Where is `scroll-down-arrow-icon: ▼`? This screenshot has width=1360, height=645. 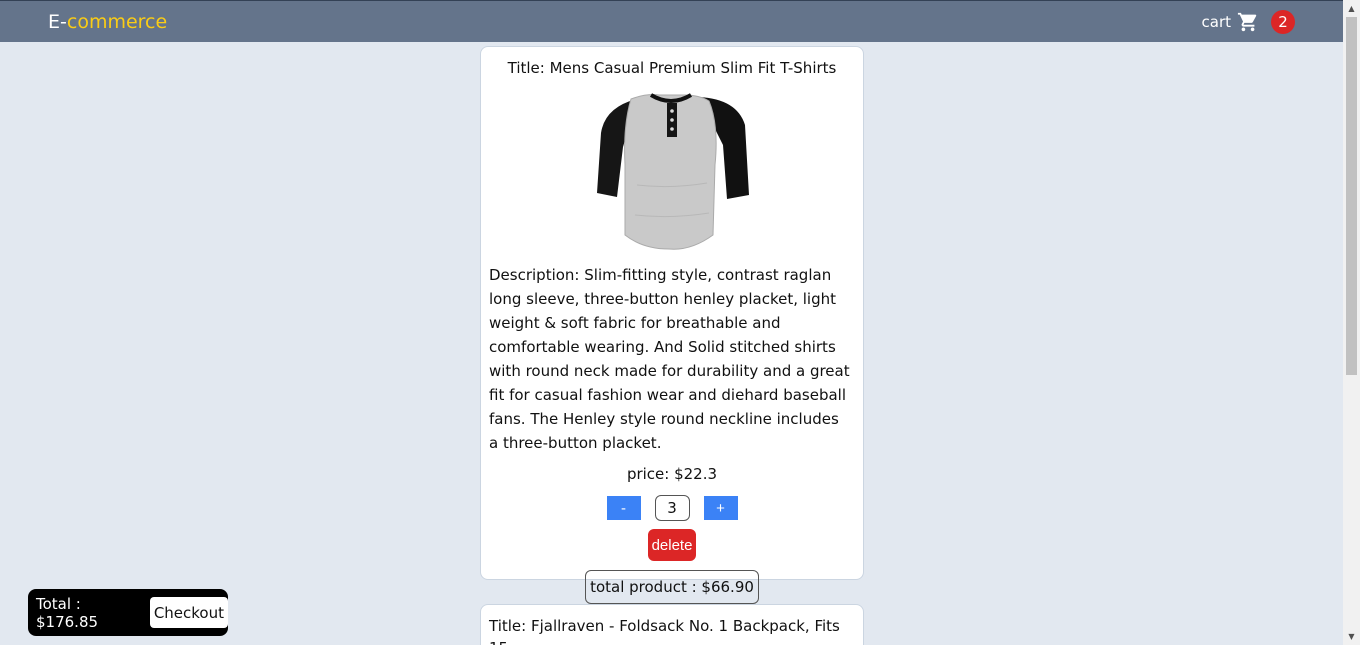 scroll-down-arrow-icon: ▼ is located at coordinates (1351, 636).